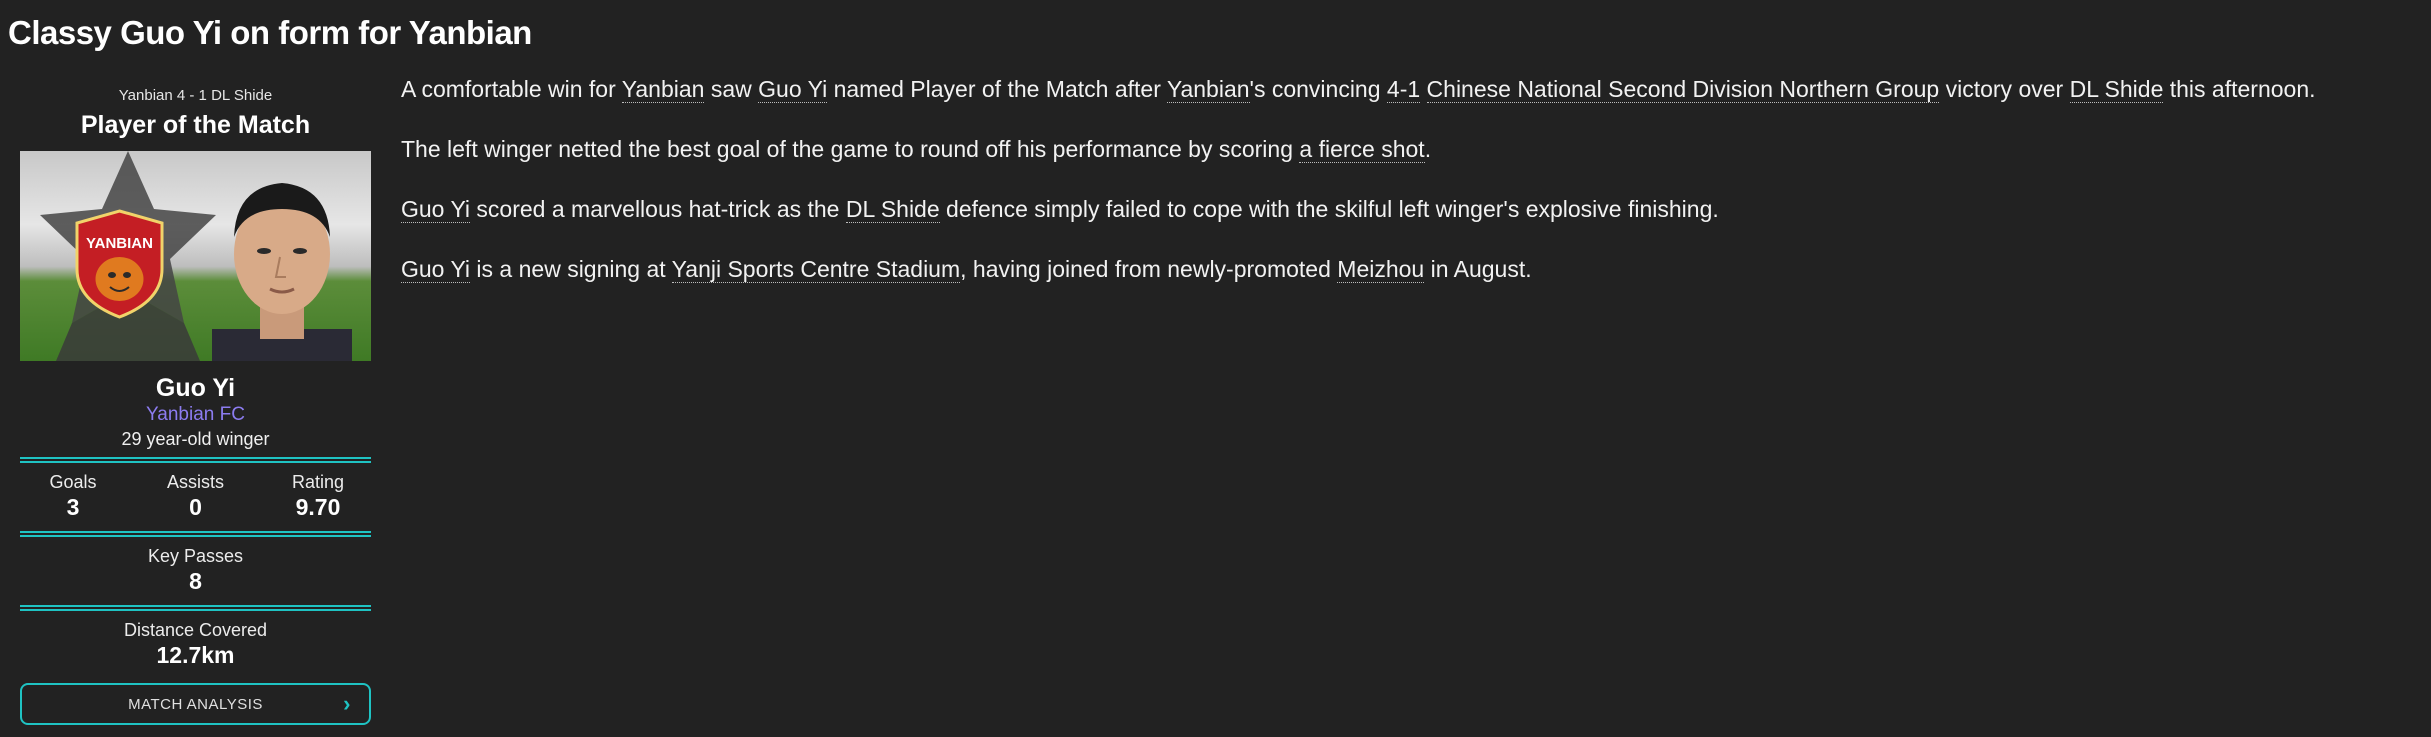  I want to click on stat-assists: Assists 0, so click(196, 496).